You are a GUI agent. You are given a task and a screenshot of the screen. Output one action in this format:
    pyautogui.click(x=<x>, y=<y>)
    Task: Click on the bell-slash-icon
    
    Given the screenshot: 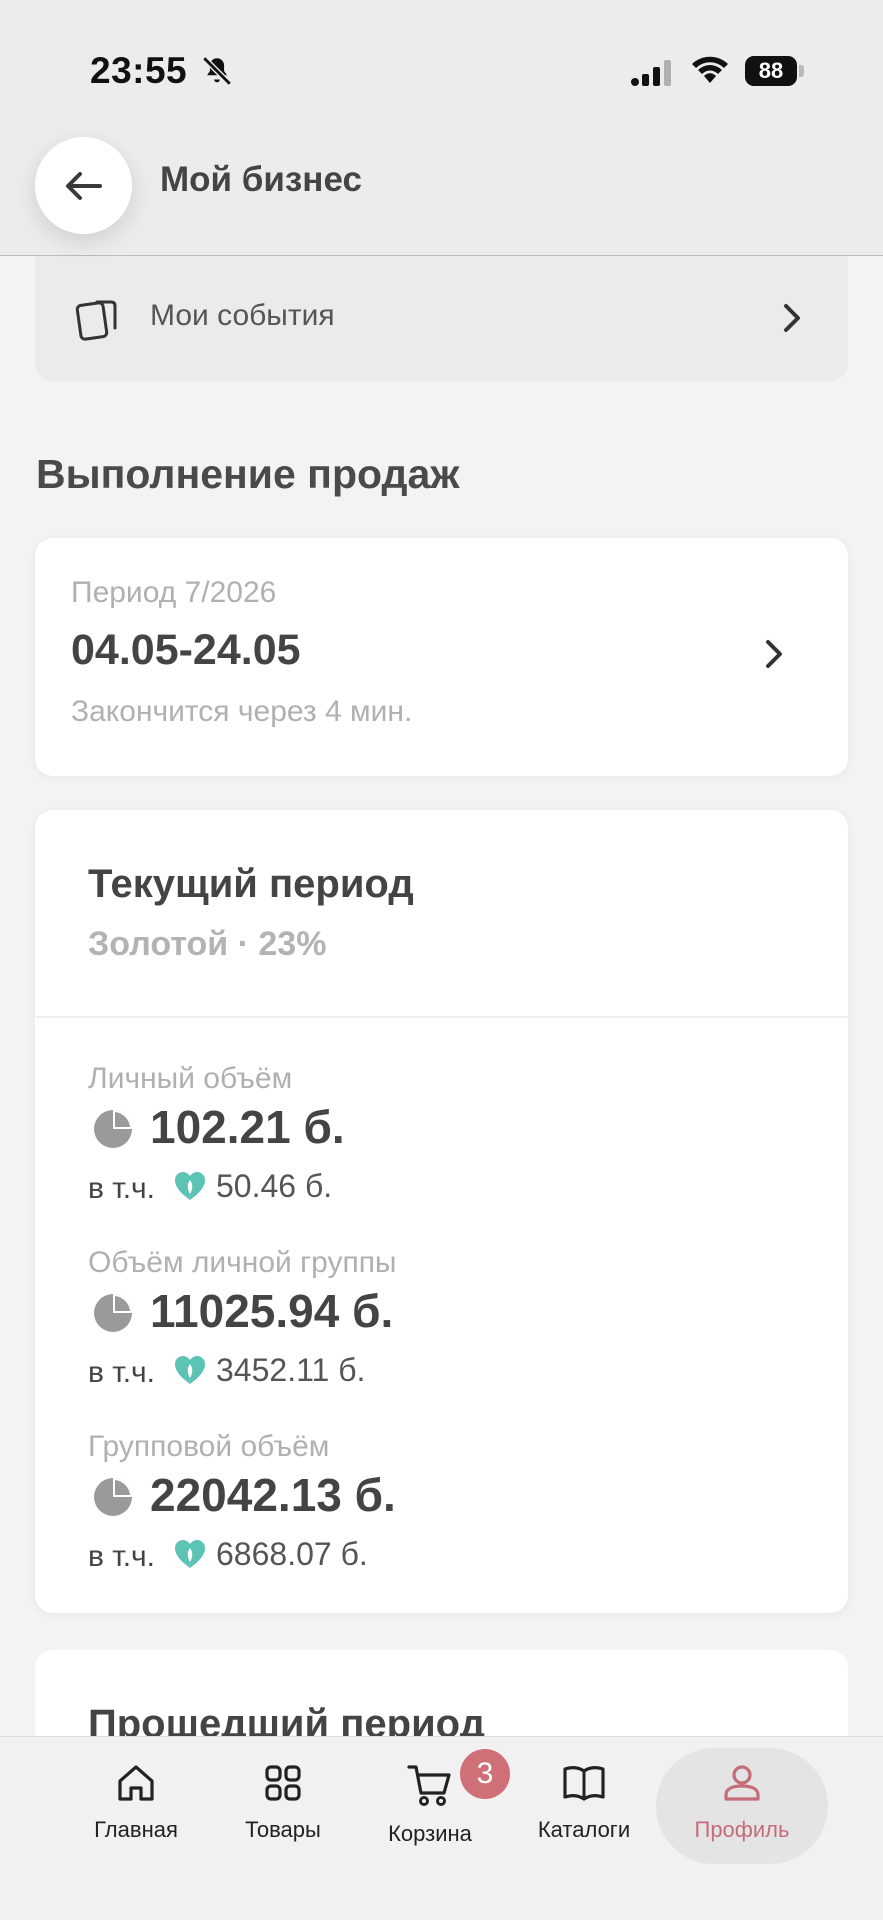 What is the action you would take?
    pyautogui.click(x=217, y=71)
    